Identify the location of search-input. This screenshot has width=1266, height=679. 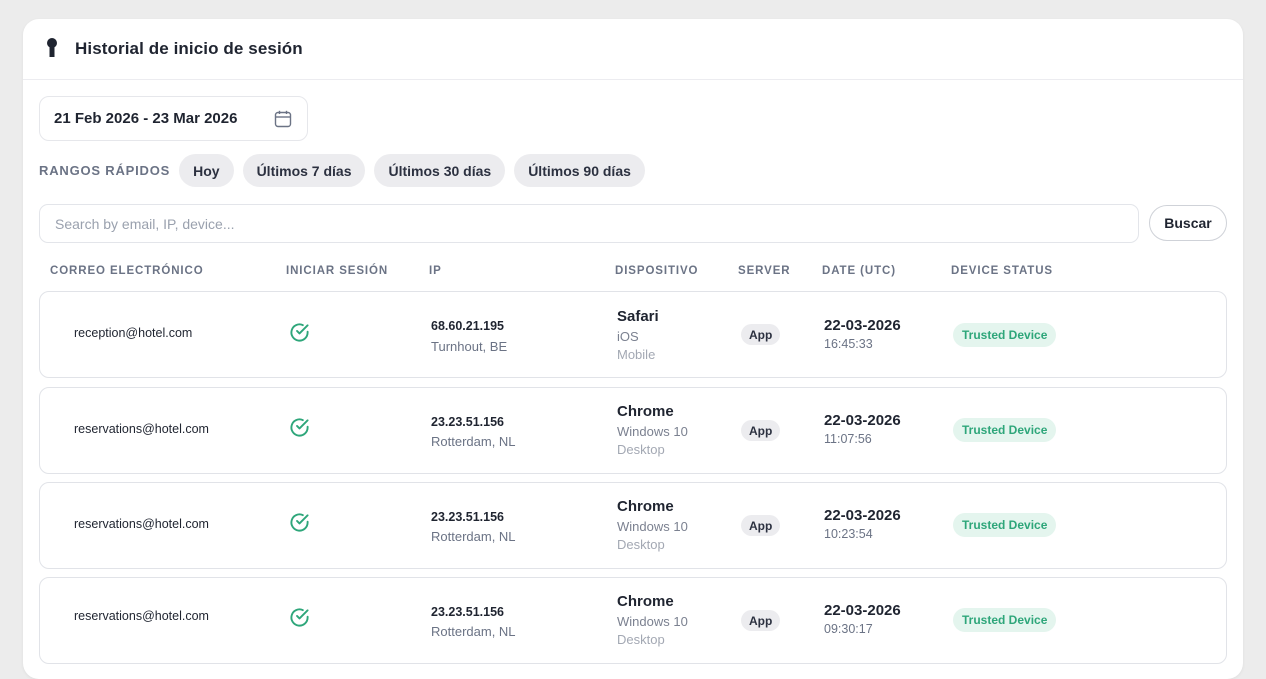
(589, 223).